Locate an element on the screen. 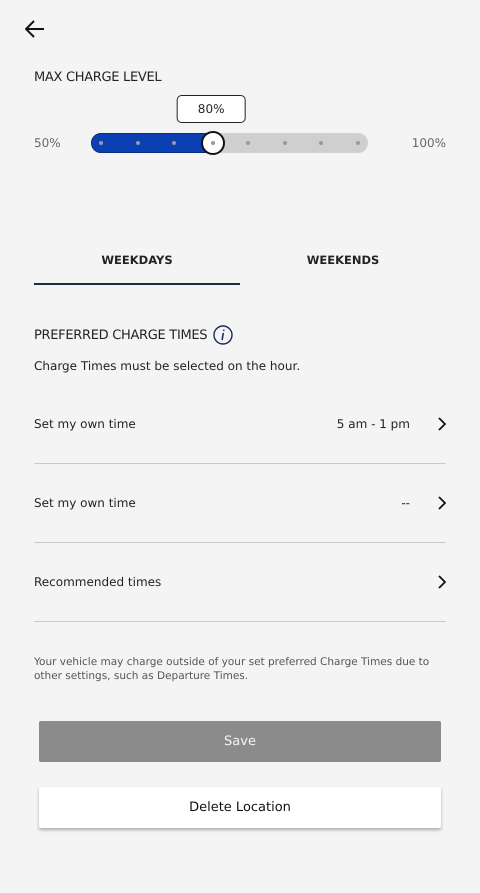 The width and height of the screenshot is (480, 893). row-value: 5 am - 1 pm is located at coordinates (373, 424).